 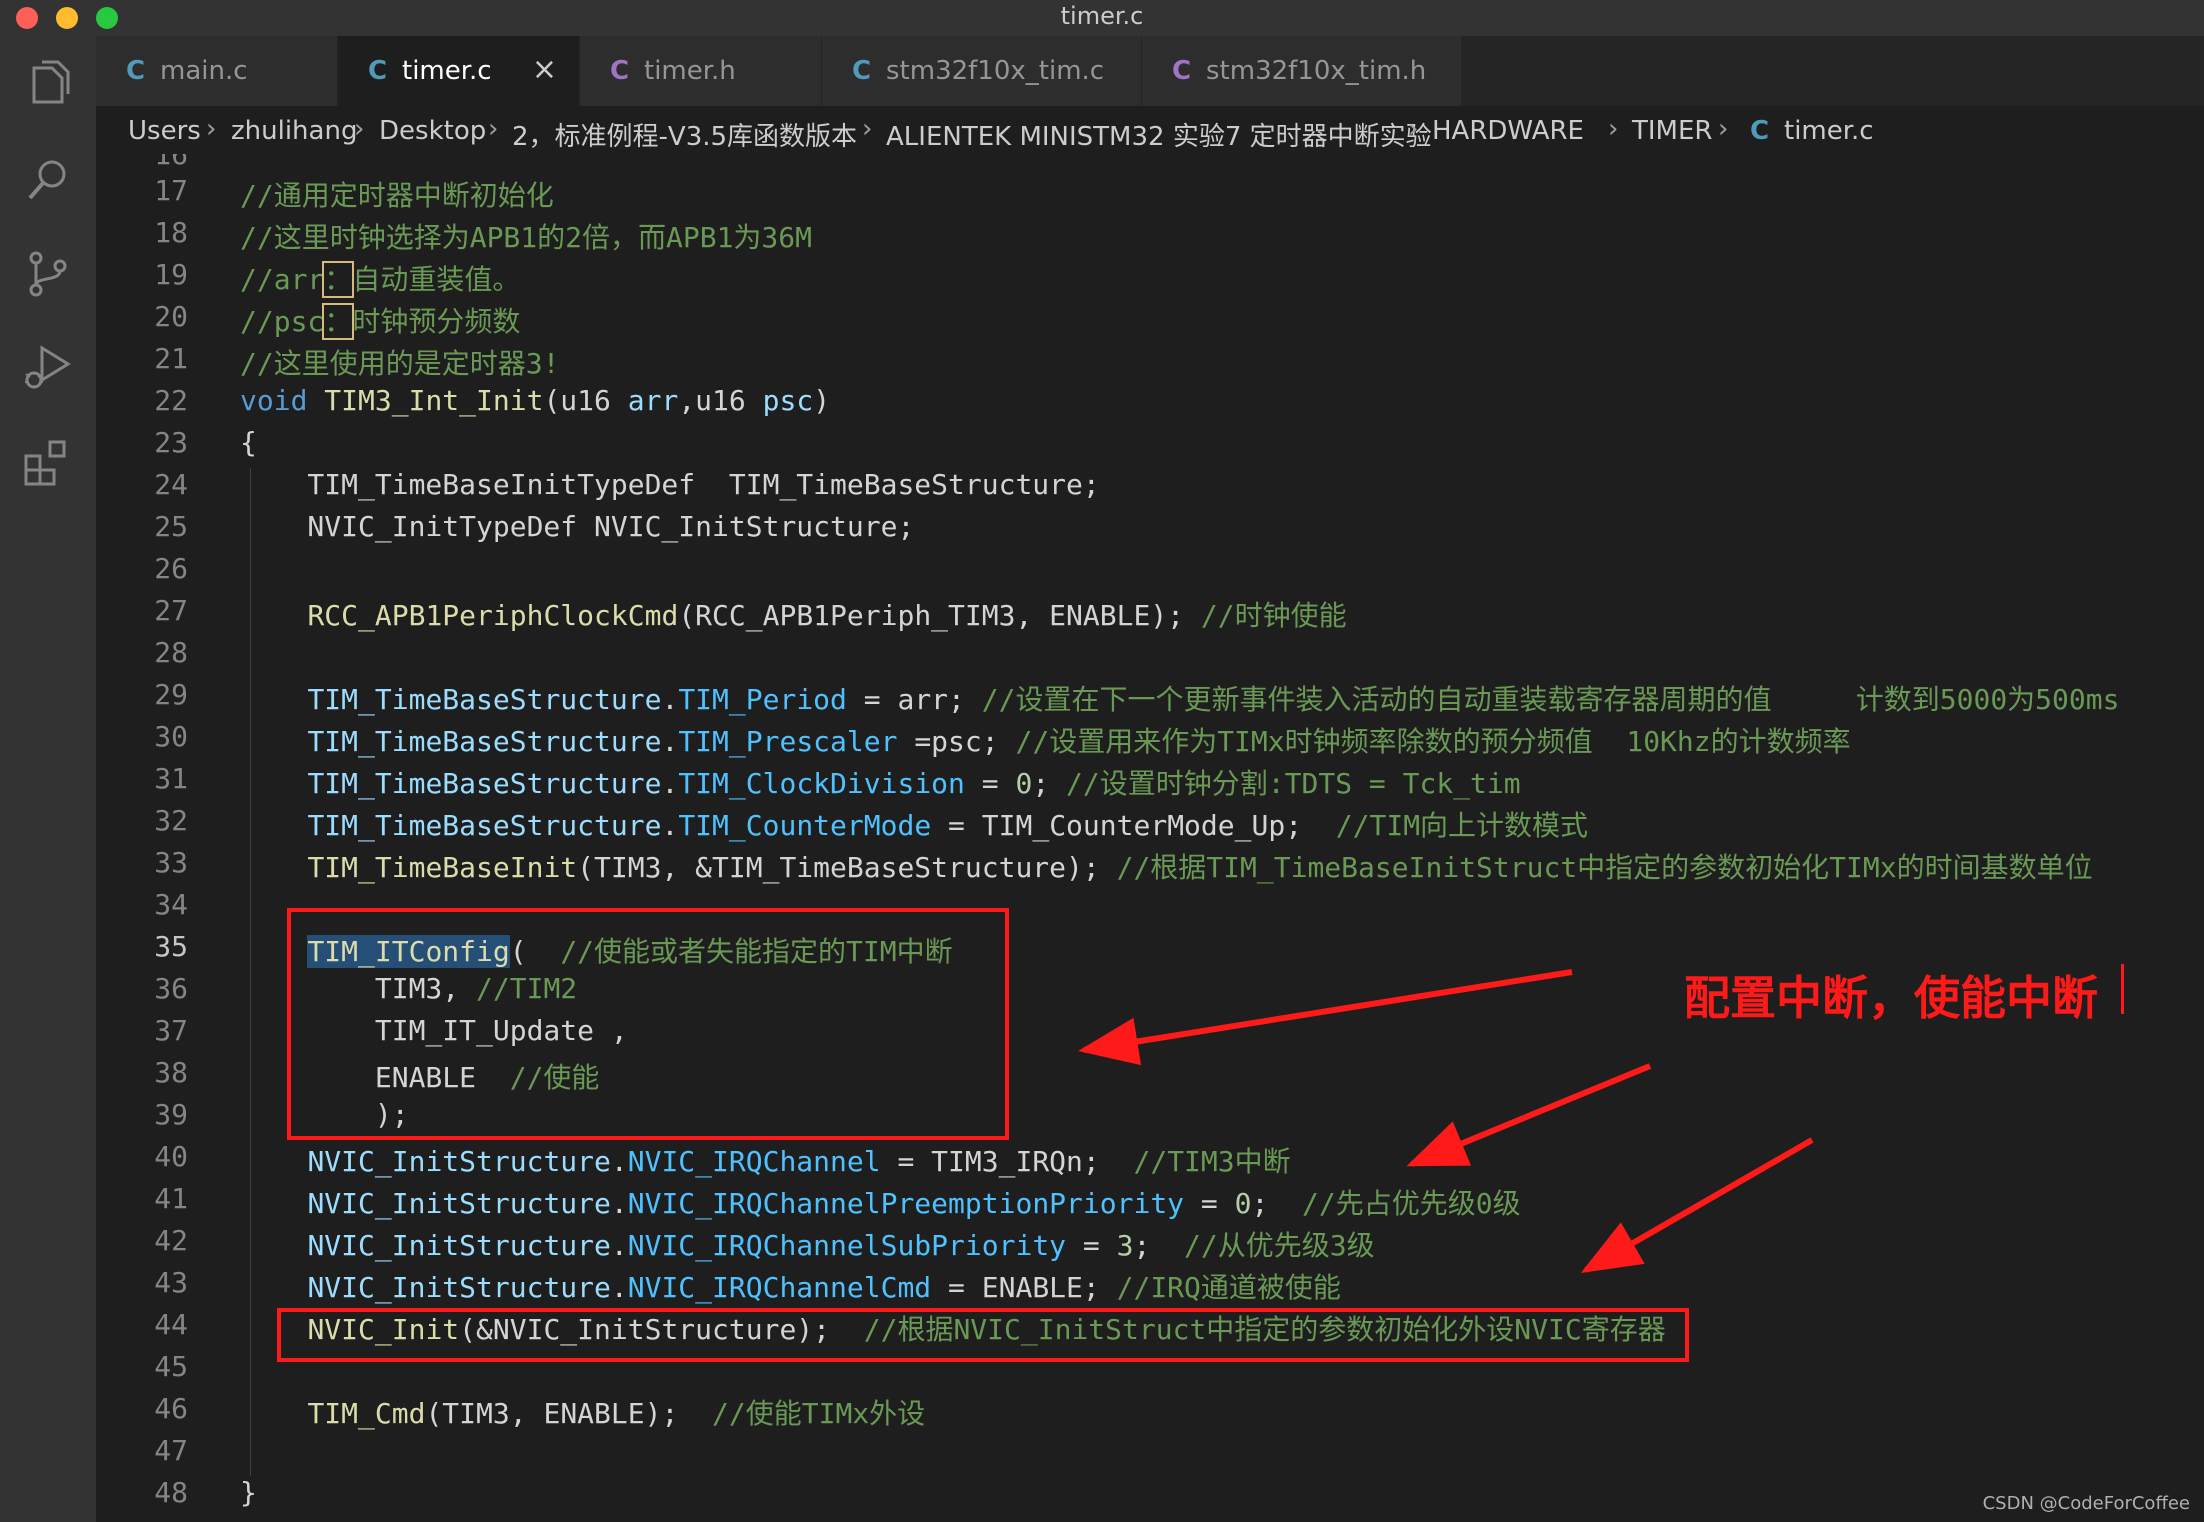 What do you see at coordinates (2086, 1503) in the screenshot?
I see `watermark: CSDN @CodeForCoffee` at bounding box center [2086, 1503].